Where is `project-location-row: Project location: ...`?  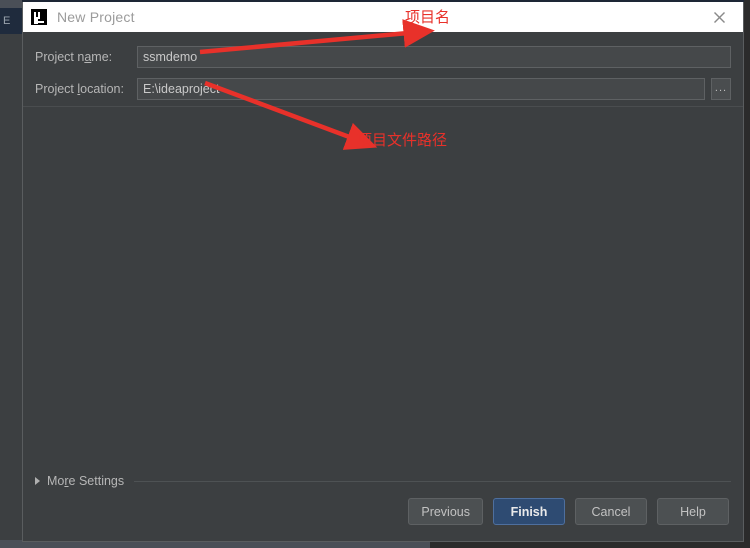 project-location-row: Project location: ... is located at coordinates (383, 89).